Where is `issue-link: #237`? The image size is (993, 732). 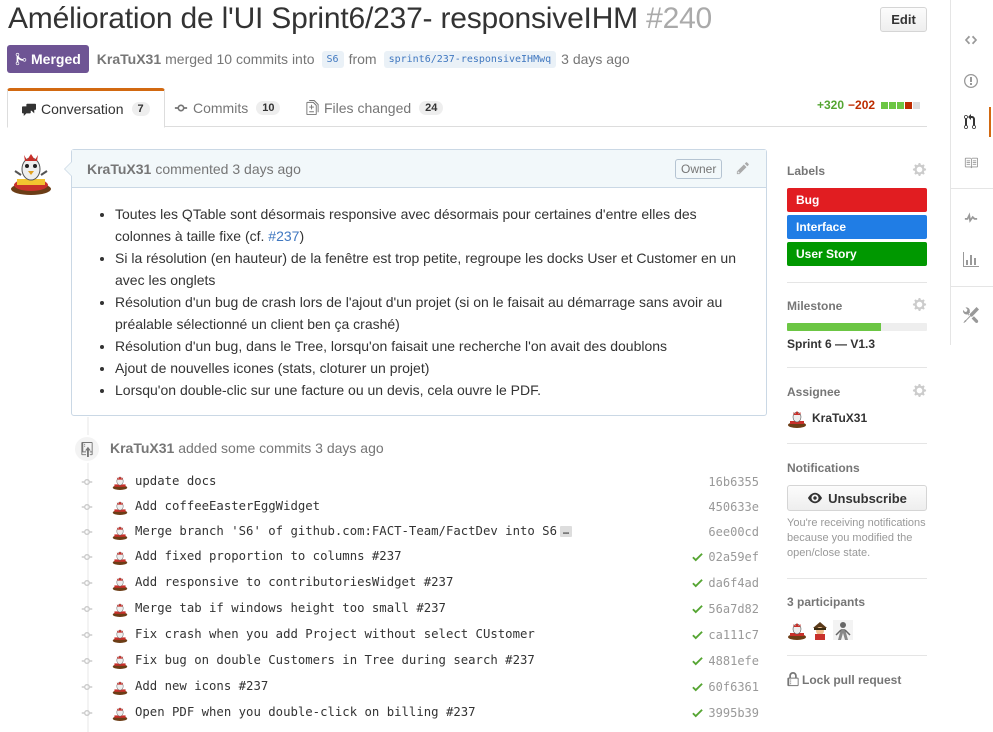 issue-link: #237 is located at coordinates (283, 236).